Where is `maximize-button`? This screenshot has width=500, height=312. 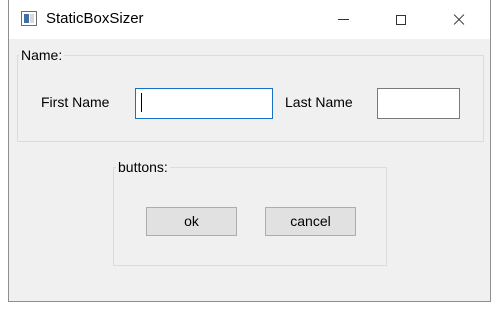
maximize-button is located at coordinates (401, 19).